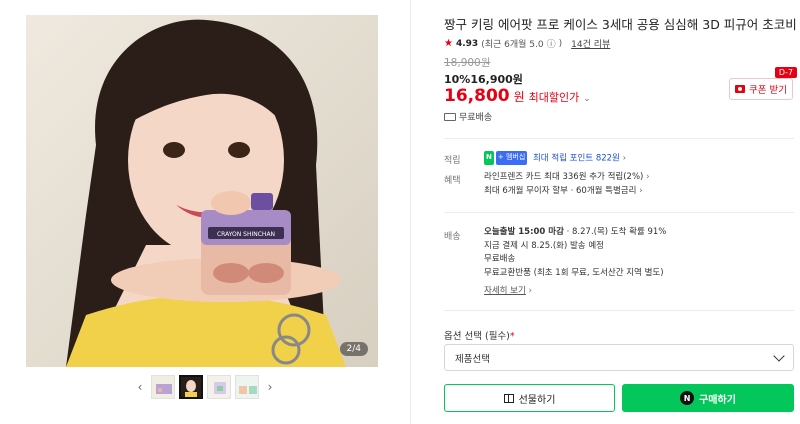 Image resolution: width=800 pixels, height=424 pixels. Describe the element at coordinates (452, 237) in the screenshot. I see `delivery-label: 배송` at that location.